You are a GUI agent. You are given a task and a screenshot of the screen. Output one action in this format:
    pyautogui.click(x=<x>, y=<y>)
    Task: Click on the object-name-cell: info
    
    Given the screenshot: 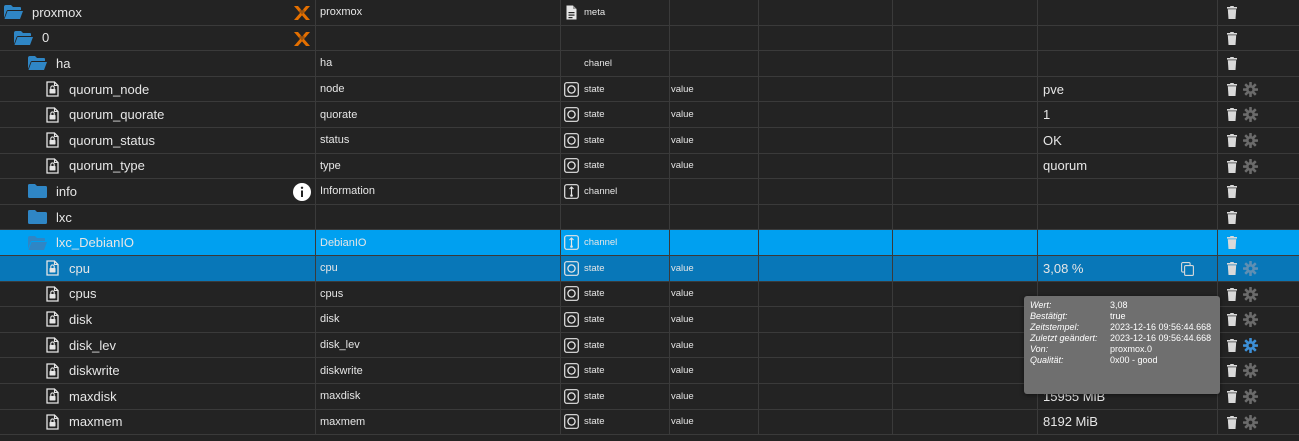 What is the action you would take?
    pyautogui.click(x=158, y=191)
    